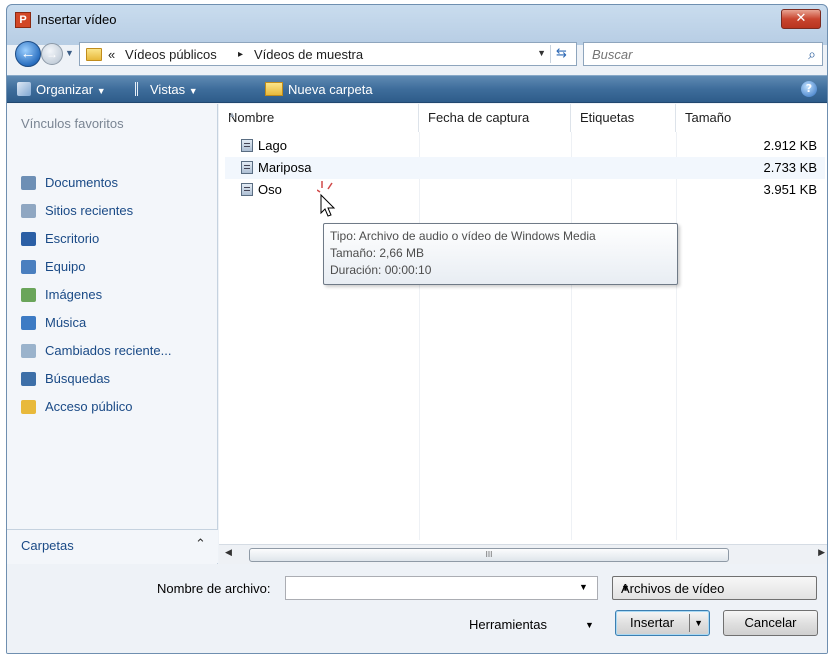 This screenshot has width=831, height=657. Describe the element at coordinates (623, 118) in the screenshot. I see `column-header-tags: Etiquetas` at that location.